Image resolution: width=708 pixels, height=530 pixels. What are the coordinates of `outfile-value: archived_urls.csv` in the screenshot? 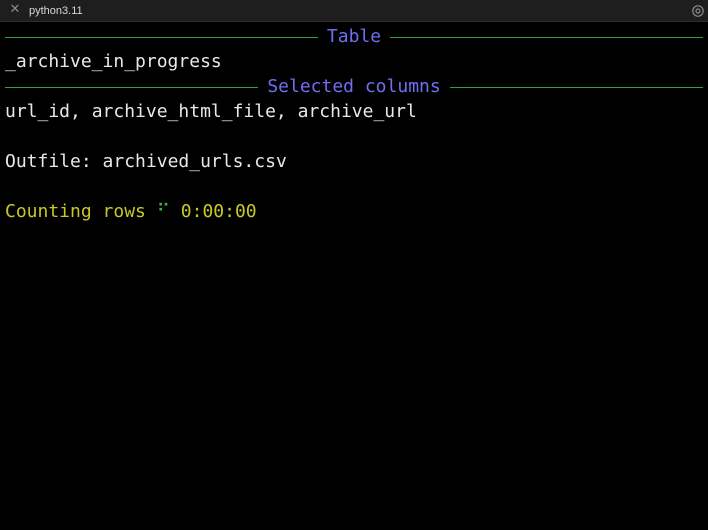 It's located at (194, 161).